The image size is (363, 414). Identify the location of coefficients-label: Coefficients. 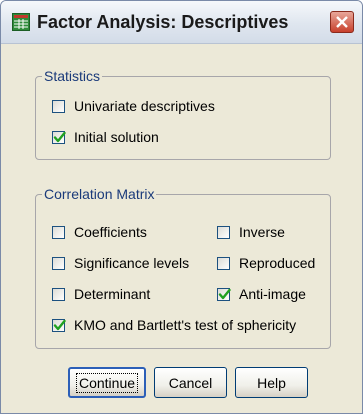
(110, 232).